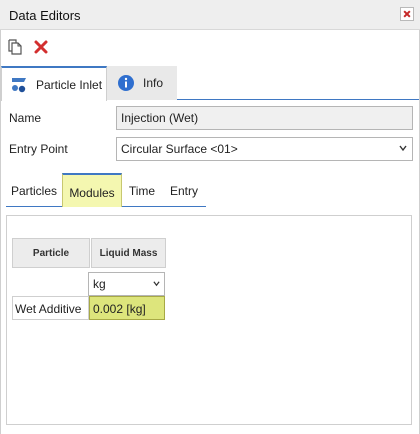  I want to click on entry-point-dropdown: Circular Surface <01>, so click(264, 149).